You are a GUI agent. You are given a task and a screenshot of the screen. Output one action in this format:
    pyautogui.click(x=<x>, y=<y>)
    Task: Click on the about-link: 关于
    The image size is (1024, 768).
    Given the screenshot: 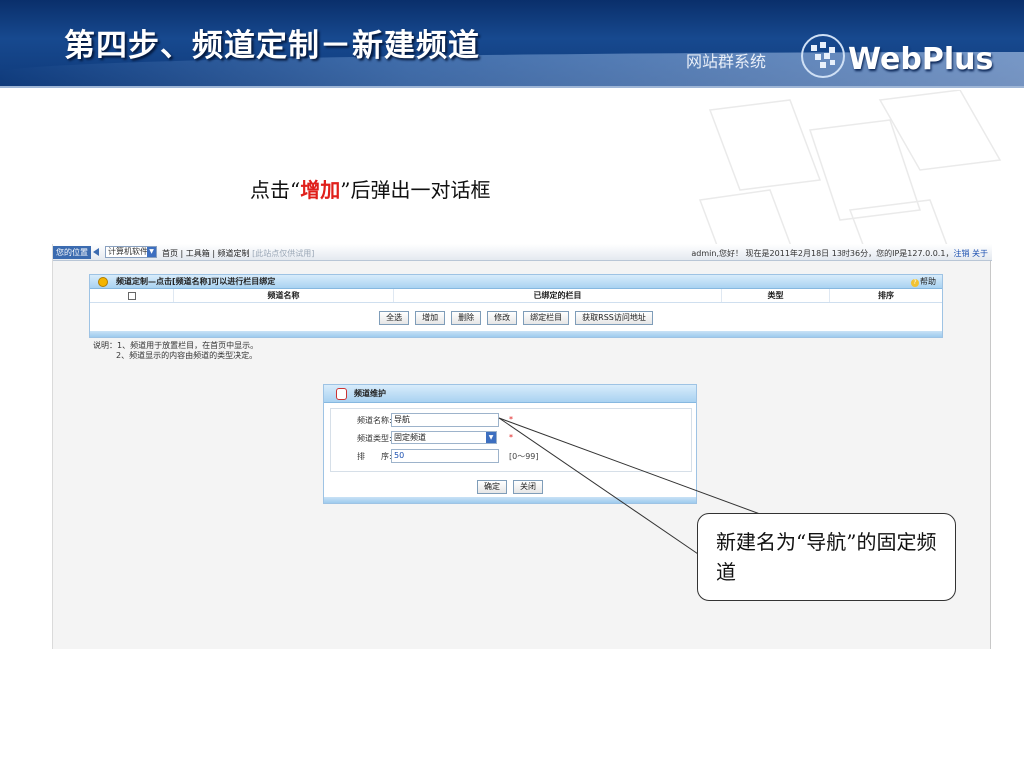 What is the action you would take?
    pyautogui.click(x=980, y=253)
    